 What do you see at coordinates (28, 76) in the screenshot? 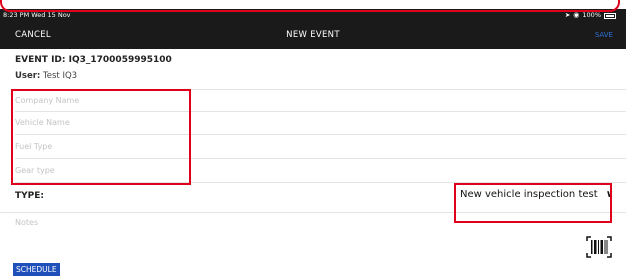
I see `user-label: User:` at bounding box center [28, 76].